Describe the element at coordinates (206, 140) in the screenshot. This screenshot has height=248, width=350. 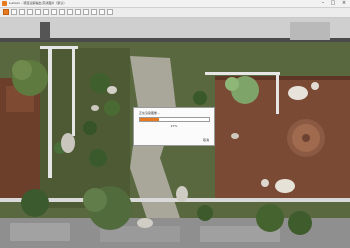
I see `cancel-button: 取消` at that location.